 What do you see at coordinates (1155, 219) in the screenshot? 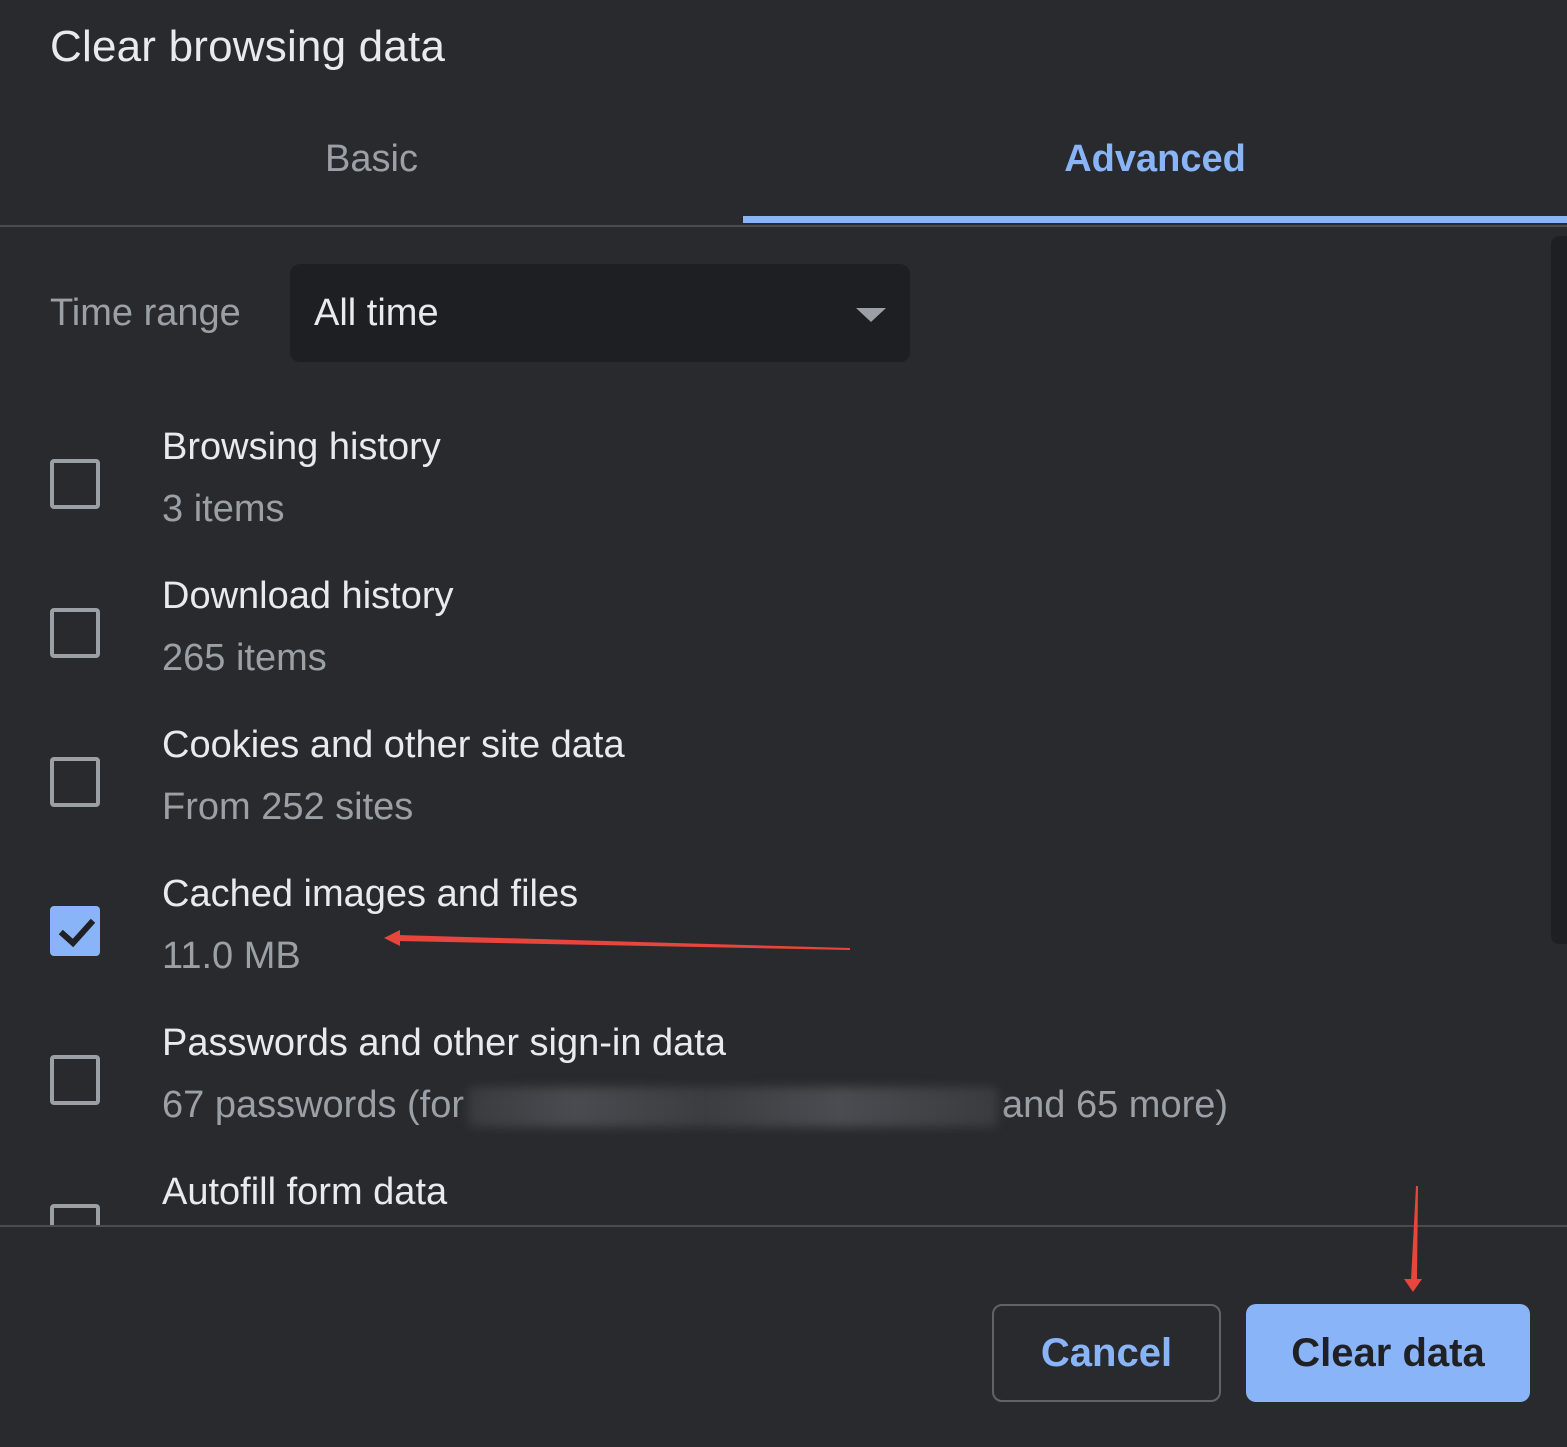
I see `active-tab-indicator` at bounding box center [1155, 219].